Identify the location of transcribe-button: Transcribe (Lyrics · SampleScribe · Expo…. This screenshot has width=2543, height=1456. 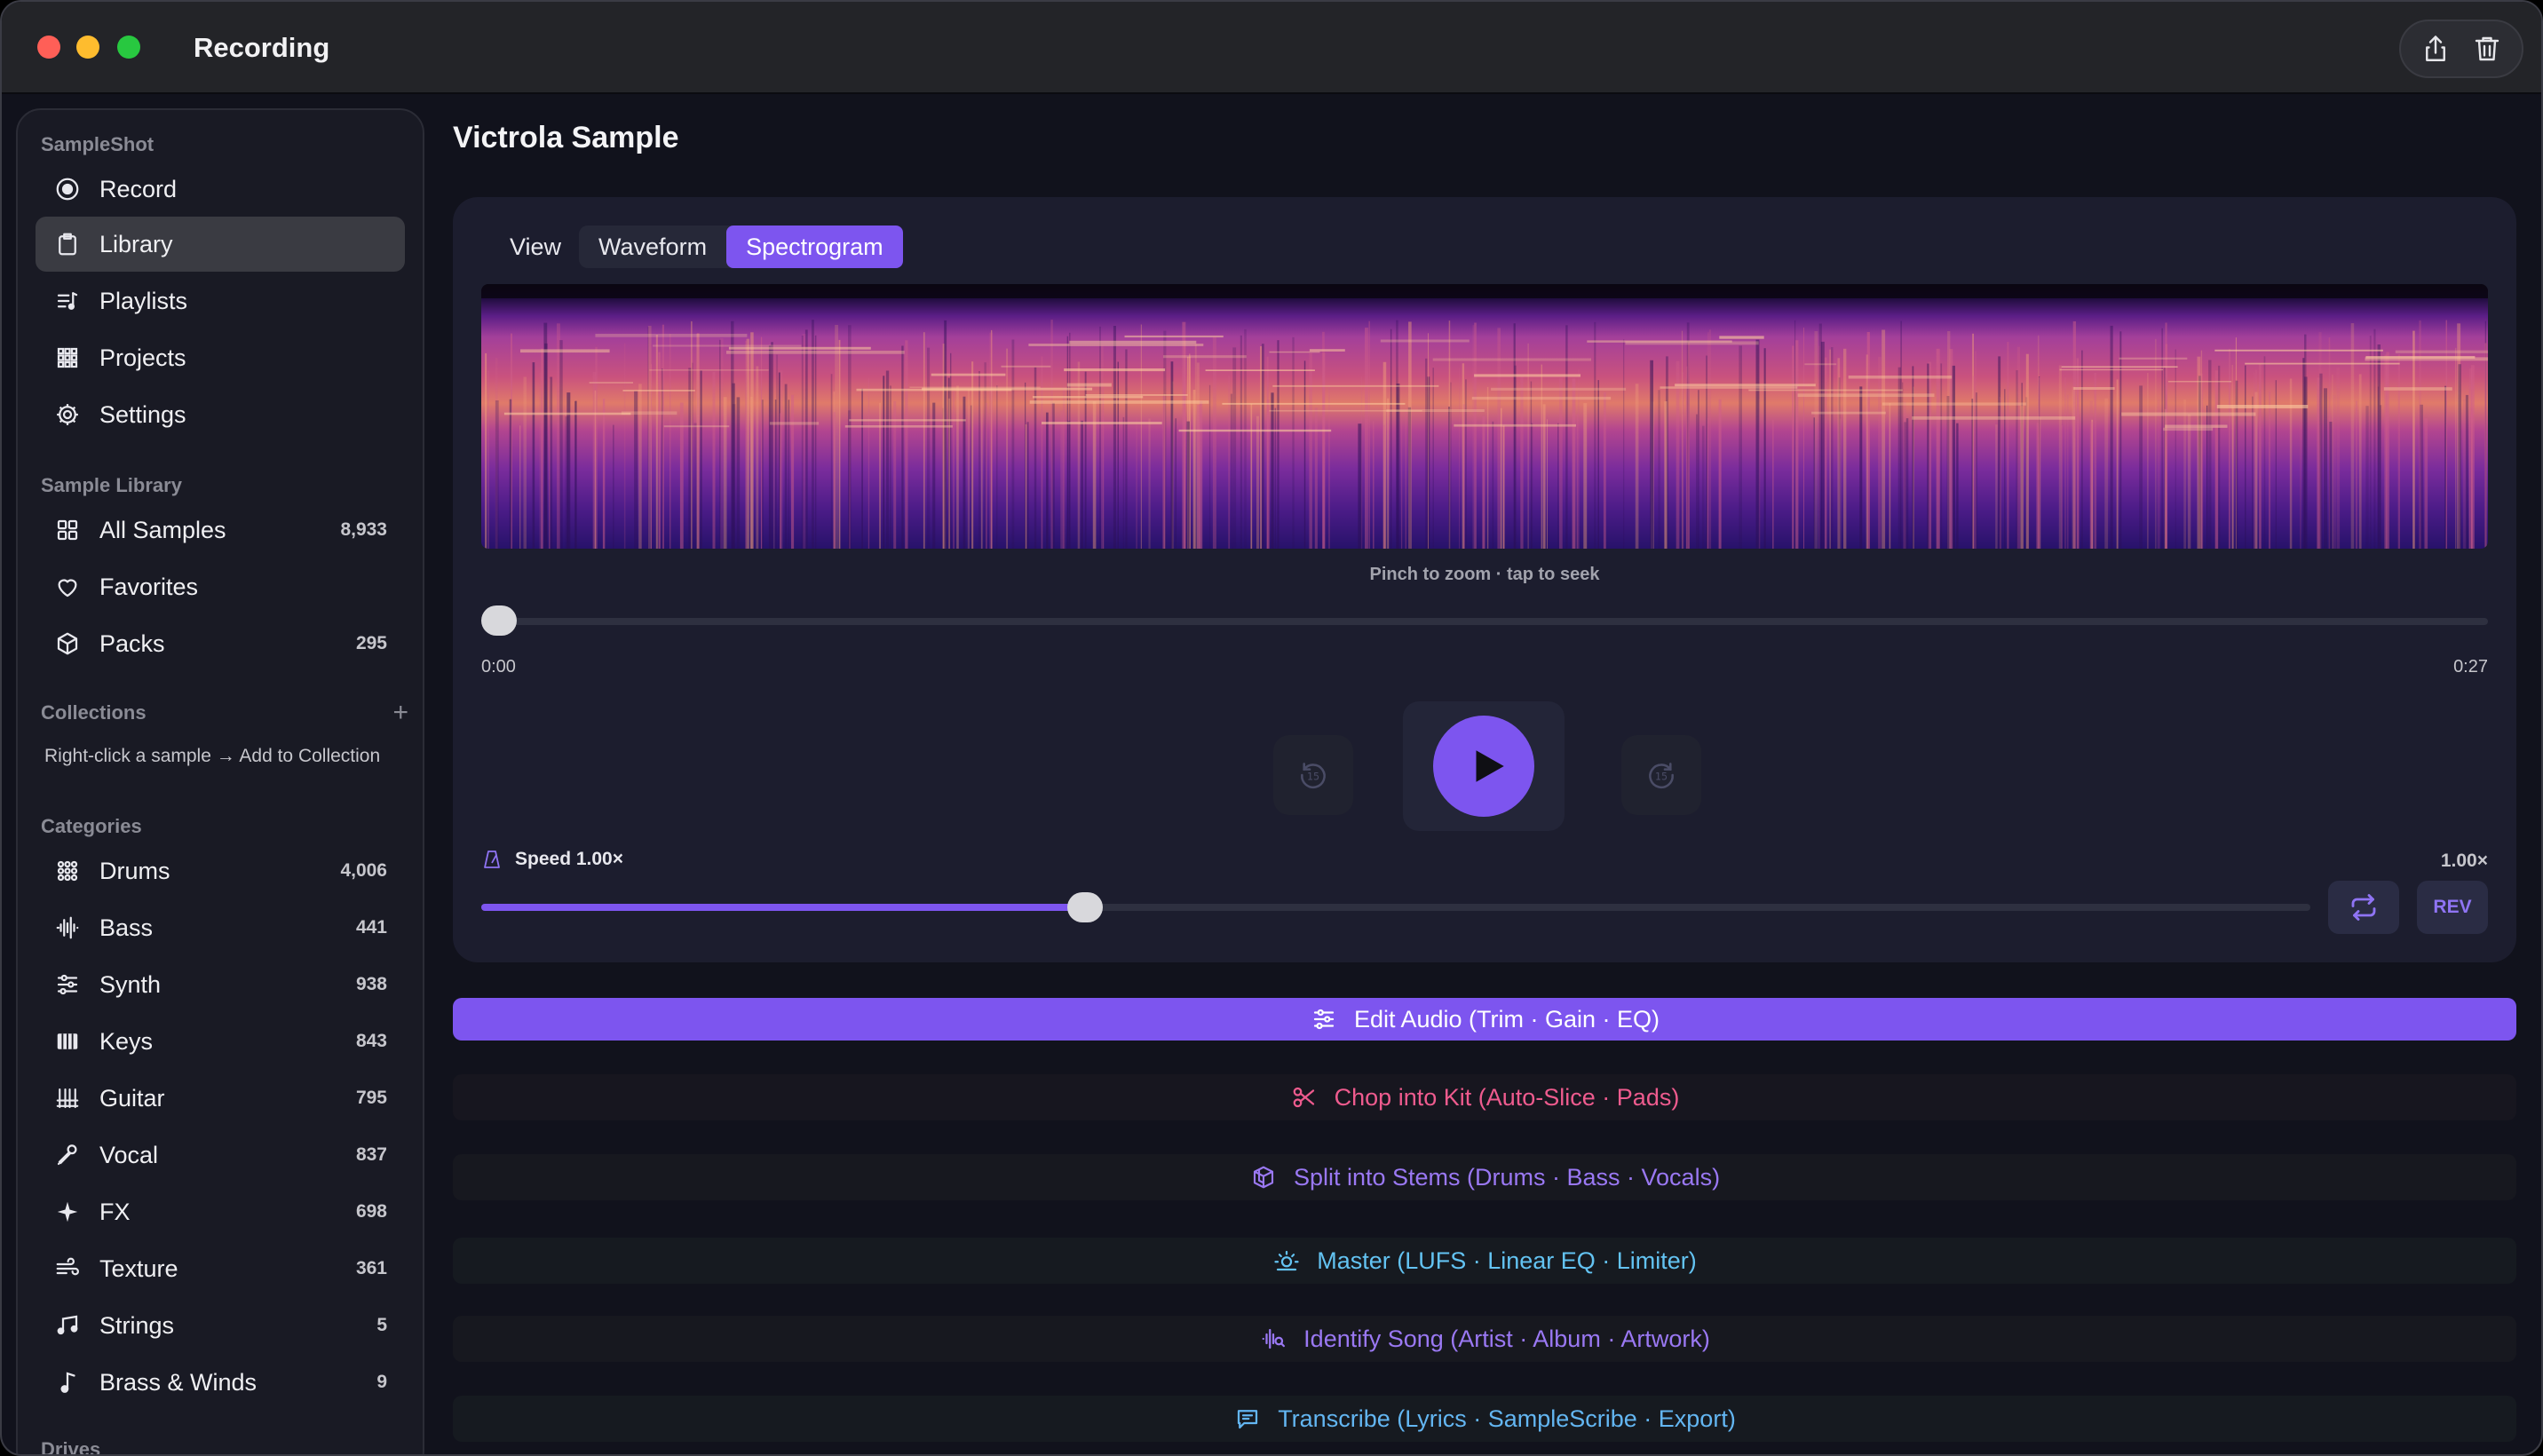
(1484, 1419).